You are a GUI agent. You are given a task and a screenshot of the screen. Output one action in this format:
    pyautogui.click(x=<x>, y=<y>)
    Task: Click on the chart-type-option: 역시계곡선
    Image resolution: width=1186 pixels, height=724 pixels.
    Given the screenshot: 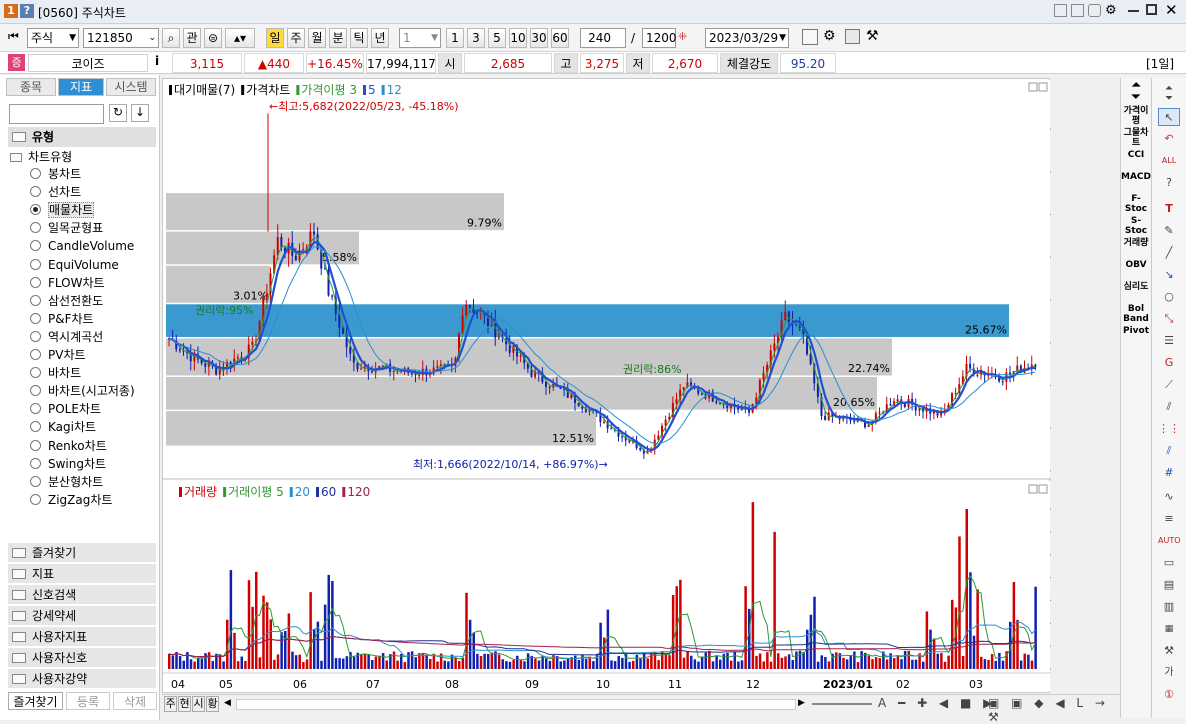 What is the action you would take?
    pyautogui.click(x=66, y=337)
    